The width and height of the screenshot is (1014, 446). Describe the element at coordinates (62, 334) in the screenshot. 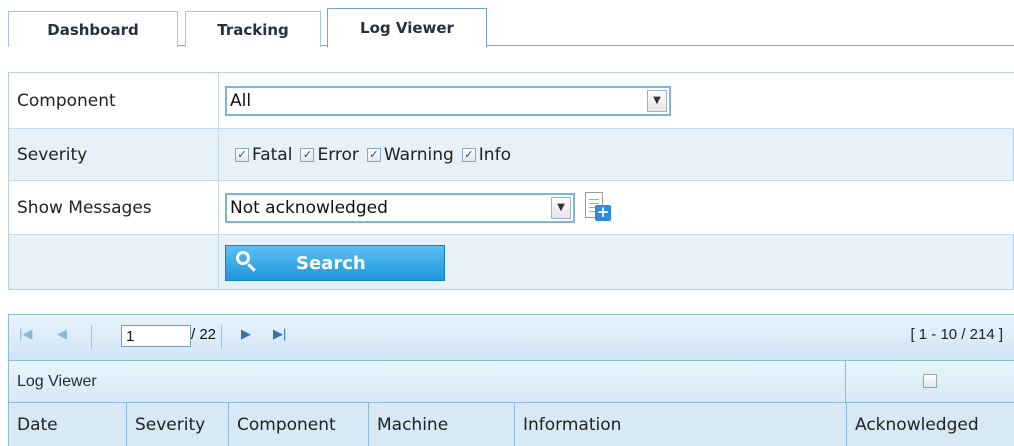

I see `prev-page-icon: ◀` at that location.